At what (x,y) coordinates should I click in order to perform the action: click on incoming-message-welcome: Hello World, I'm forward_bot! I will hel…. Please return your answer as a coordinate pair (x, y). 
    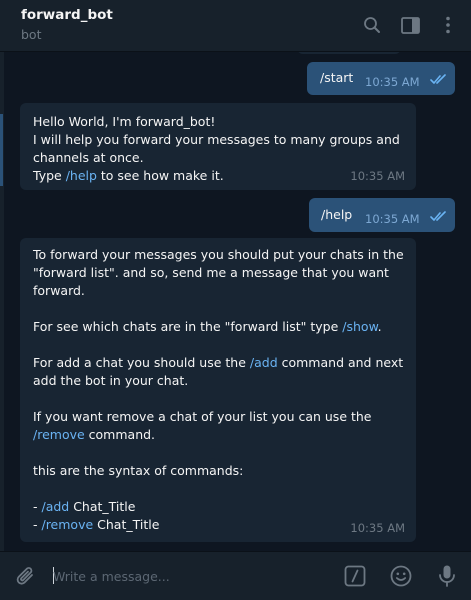
    Looking at the image, I should click on (218, 146).